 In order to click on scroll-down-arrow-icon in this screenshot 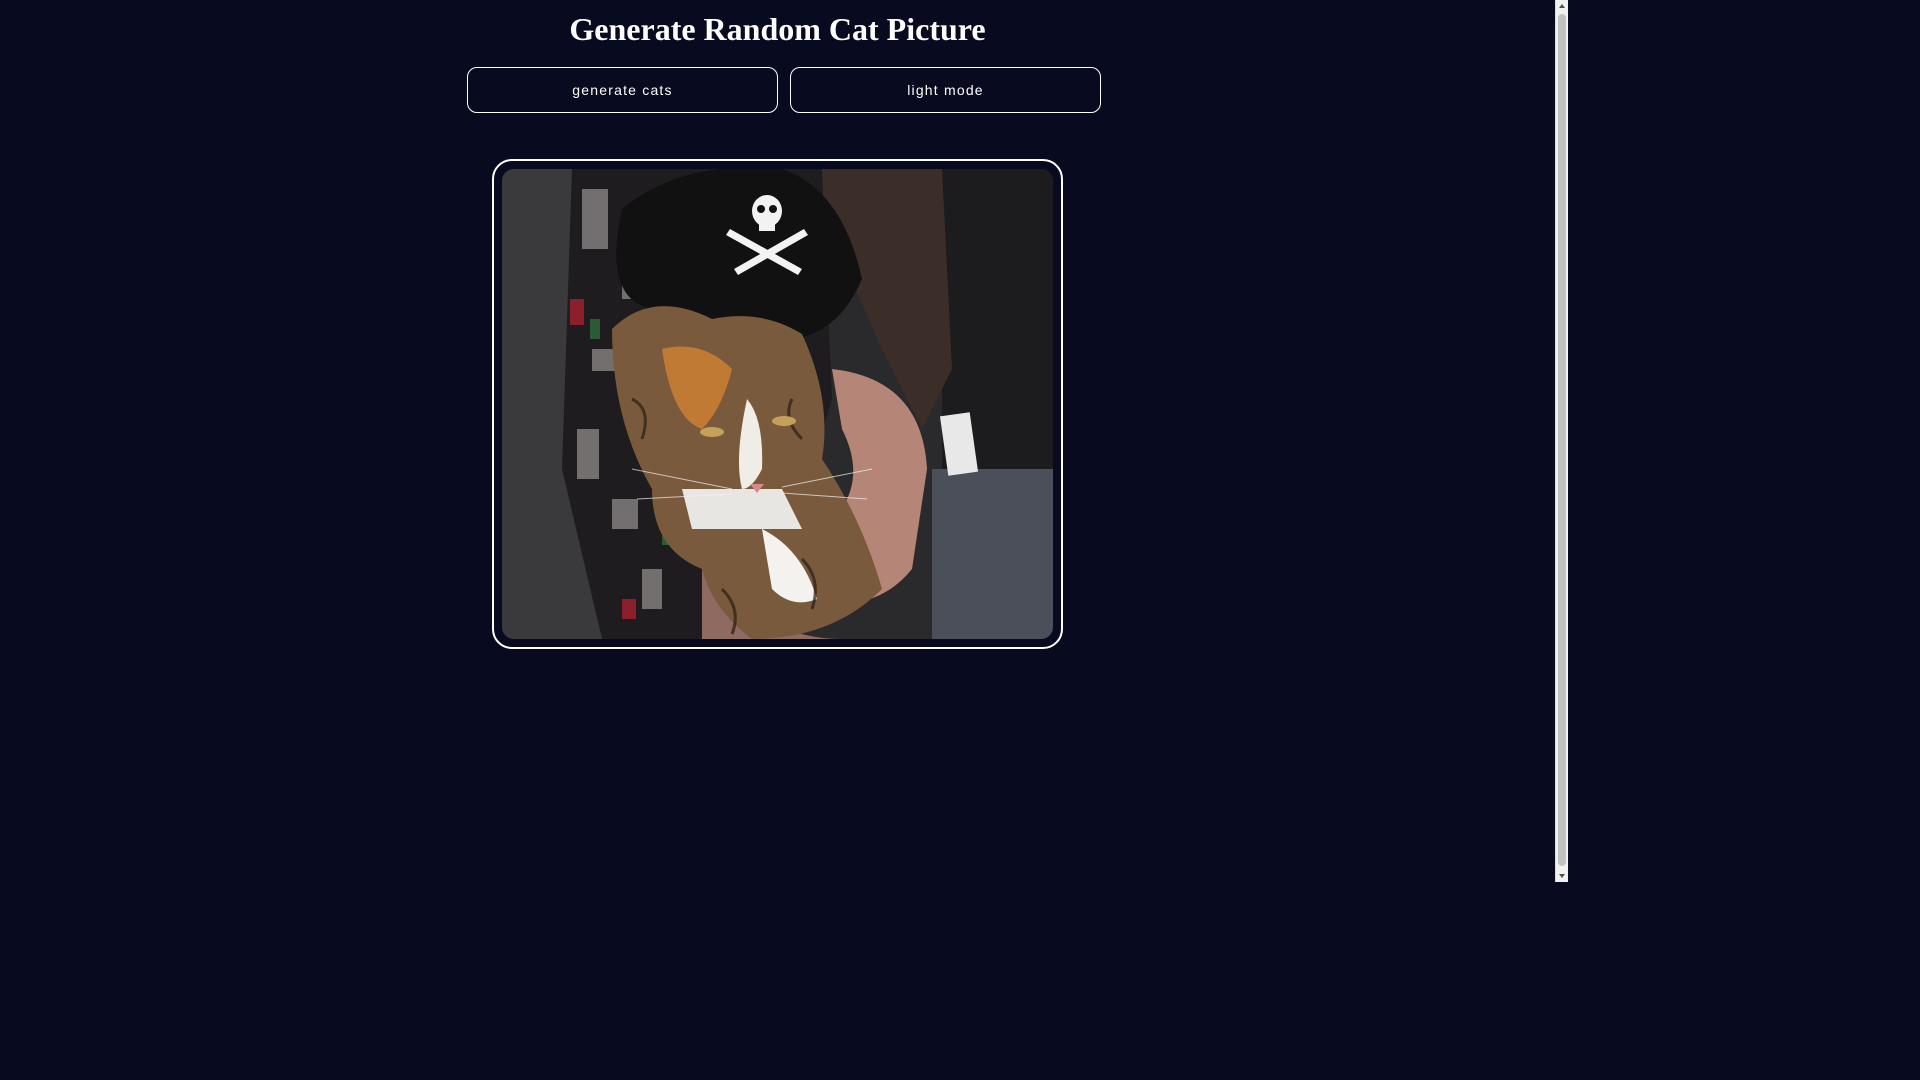, I will do `click(1562, 876)`.